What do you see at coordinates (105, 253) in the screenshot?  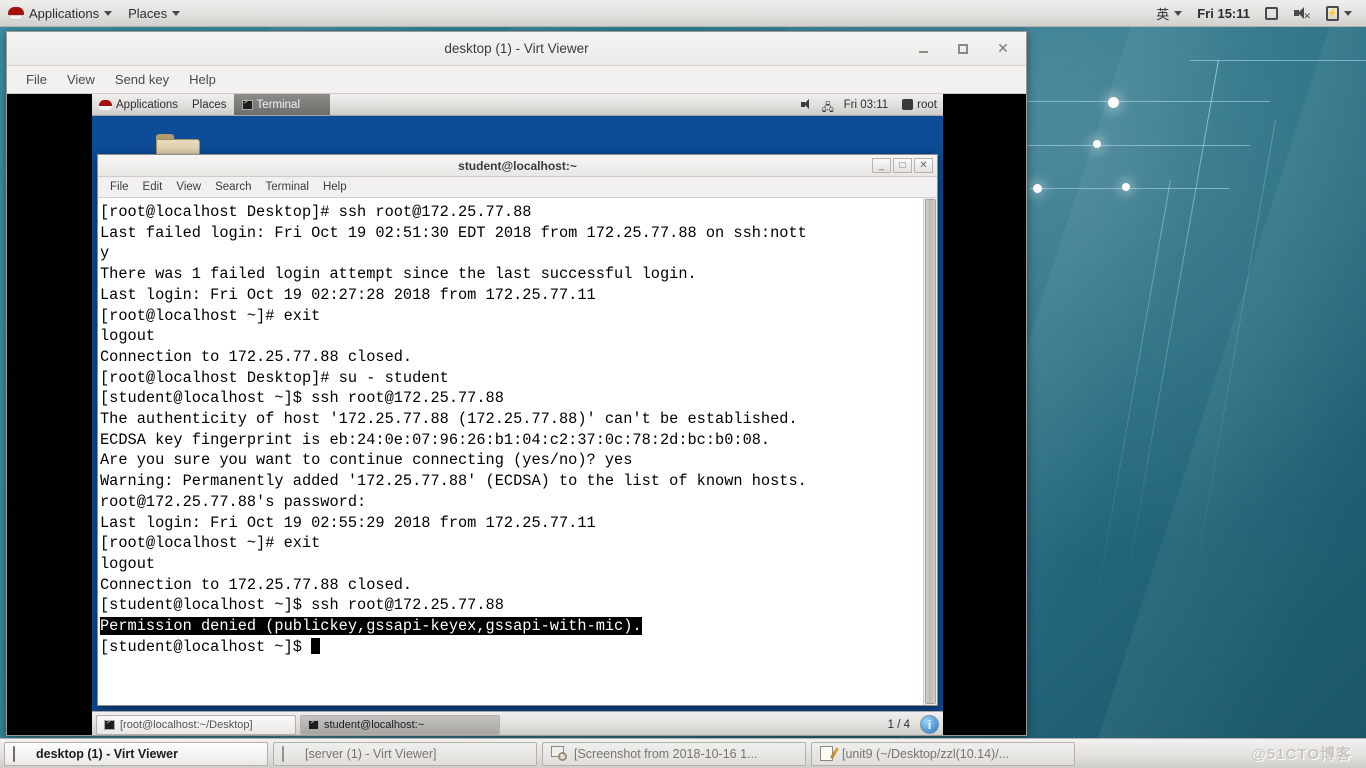 I see `terminal-line: y` at bounding box center [105, 253].